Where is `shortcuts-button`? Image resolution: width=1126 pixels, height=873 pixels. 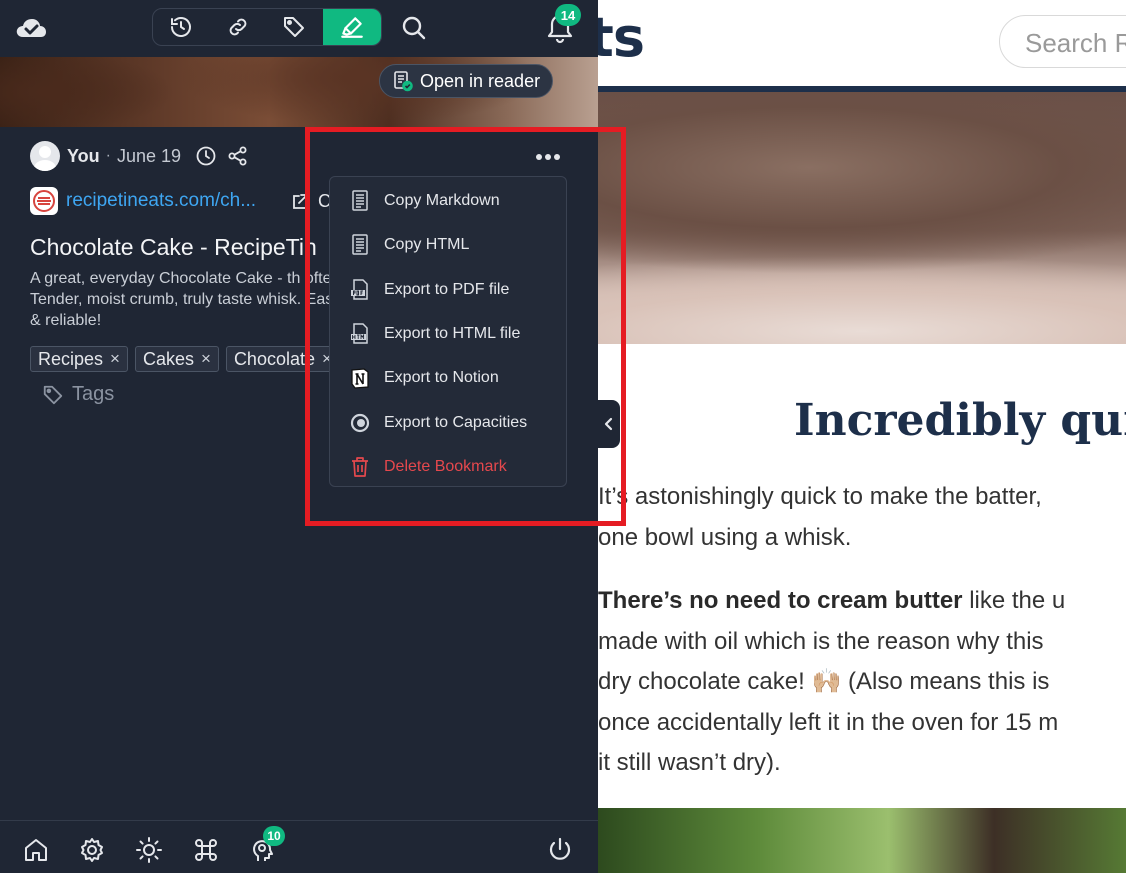
shortcuts-button is located at coordinates (206, 850).